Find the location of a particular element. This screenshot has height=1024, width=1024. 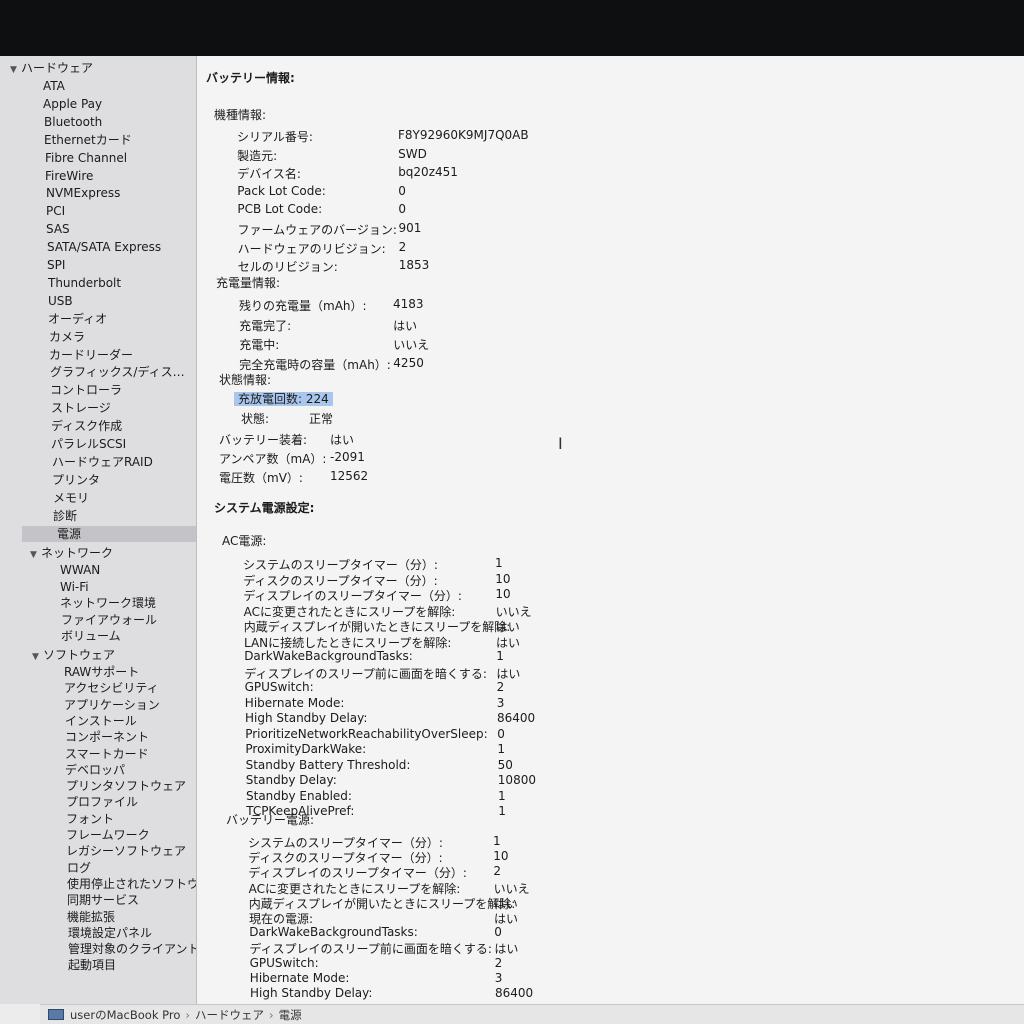

battery-setting-value: 1 is located at coordinates (497, 841).